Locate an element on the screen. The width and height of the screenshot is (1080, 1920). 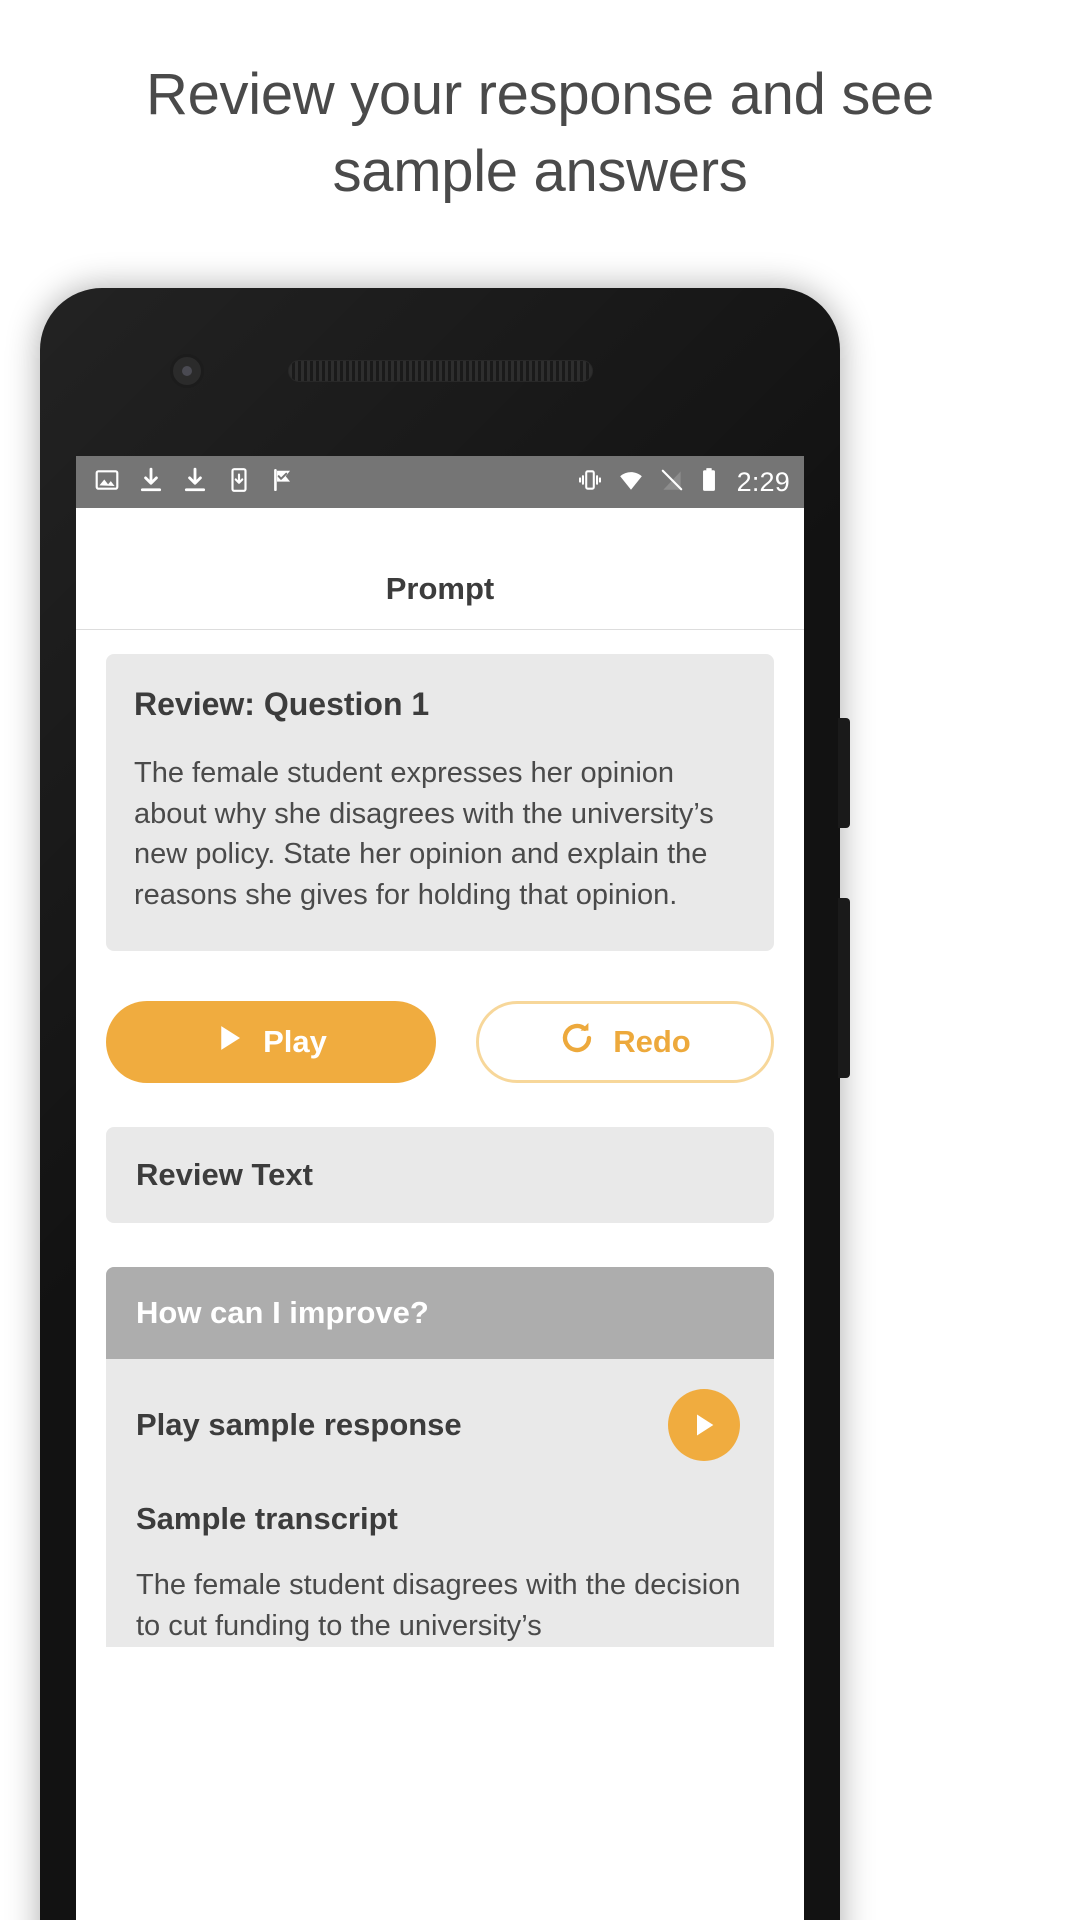
volume-button is located at coordinates (844, 988).